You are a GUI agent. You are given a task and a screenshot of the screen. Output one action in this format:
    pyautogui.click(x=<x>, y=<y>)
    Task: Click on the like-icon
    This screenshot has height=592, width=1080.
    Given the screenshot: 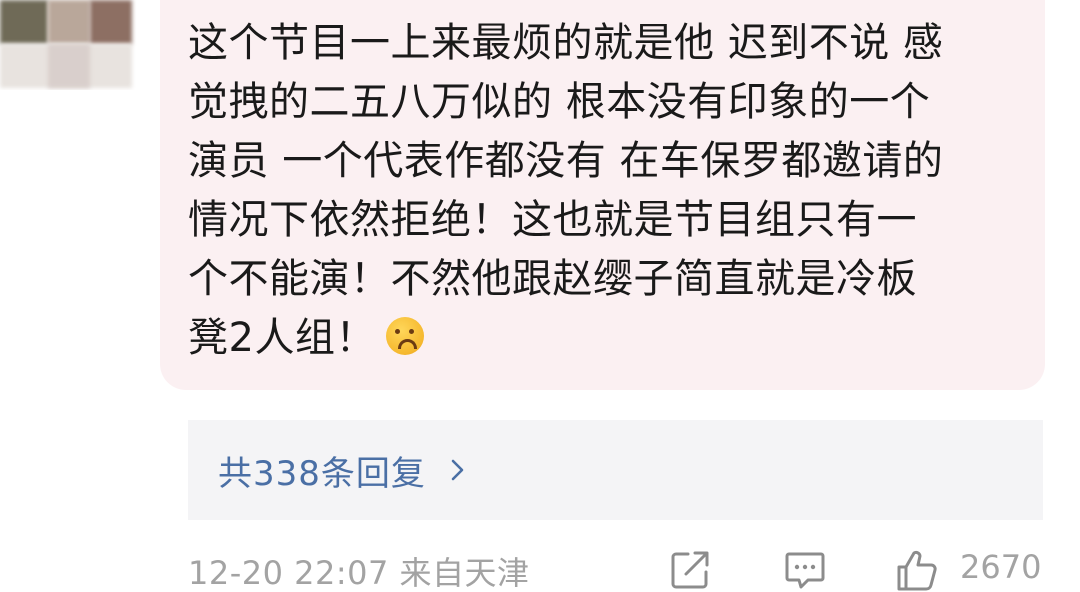 What is the action you would take?
    pyautogui.click(x=916, y=570)
    